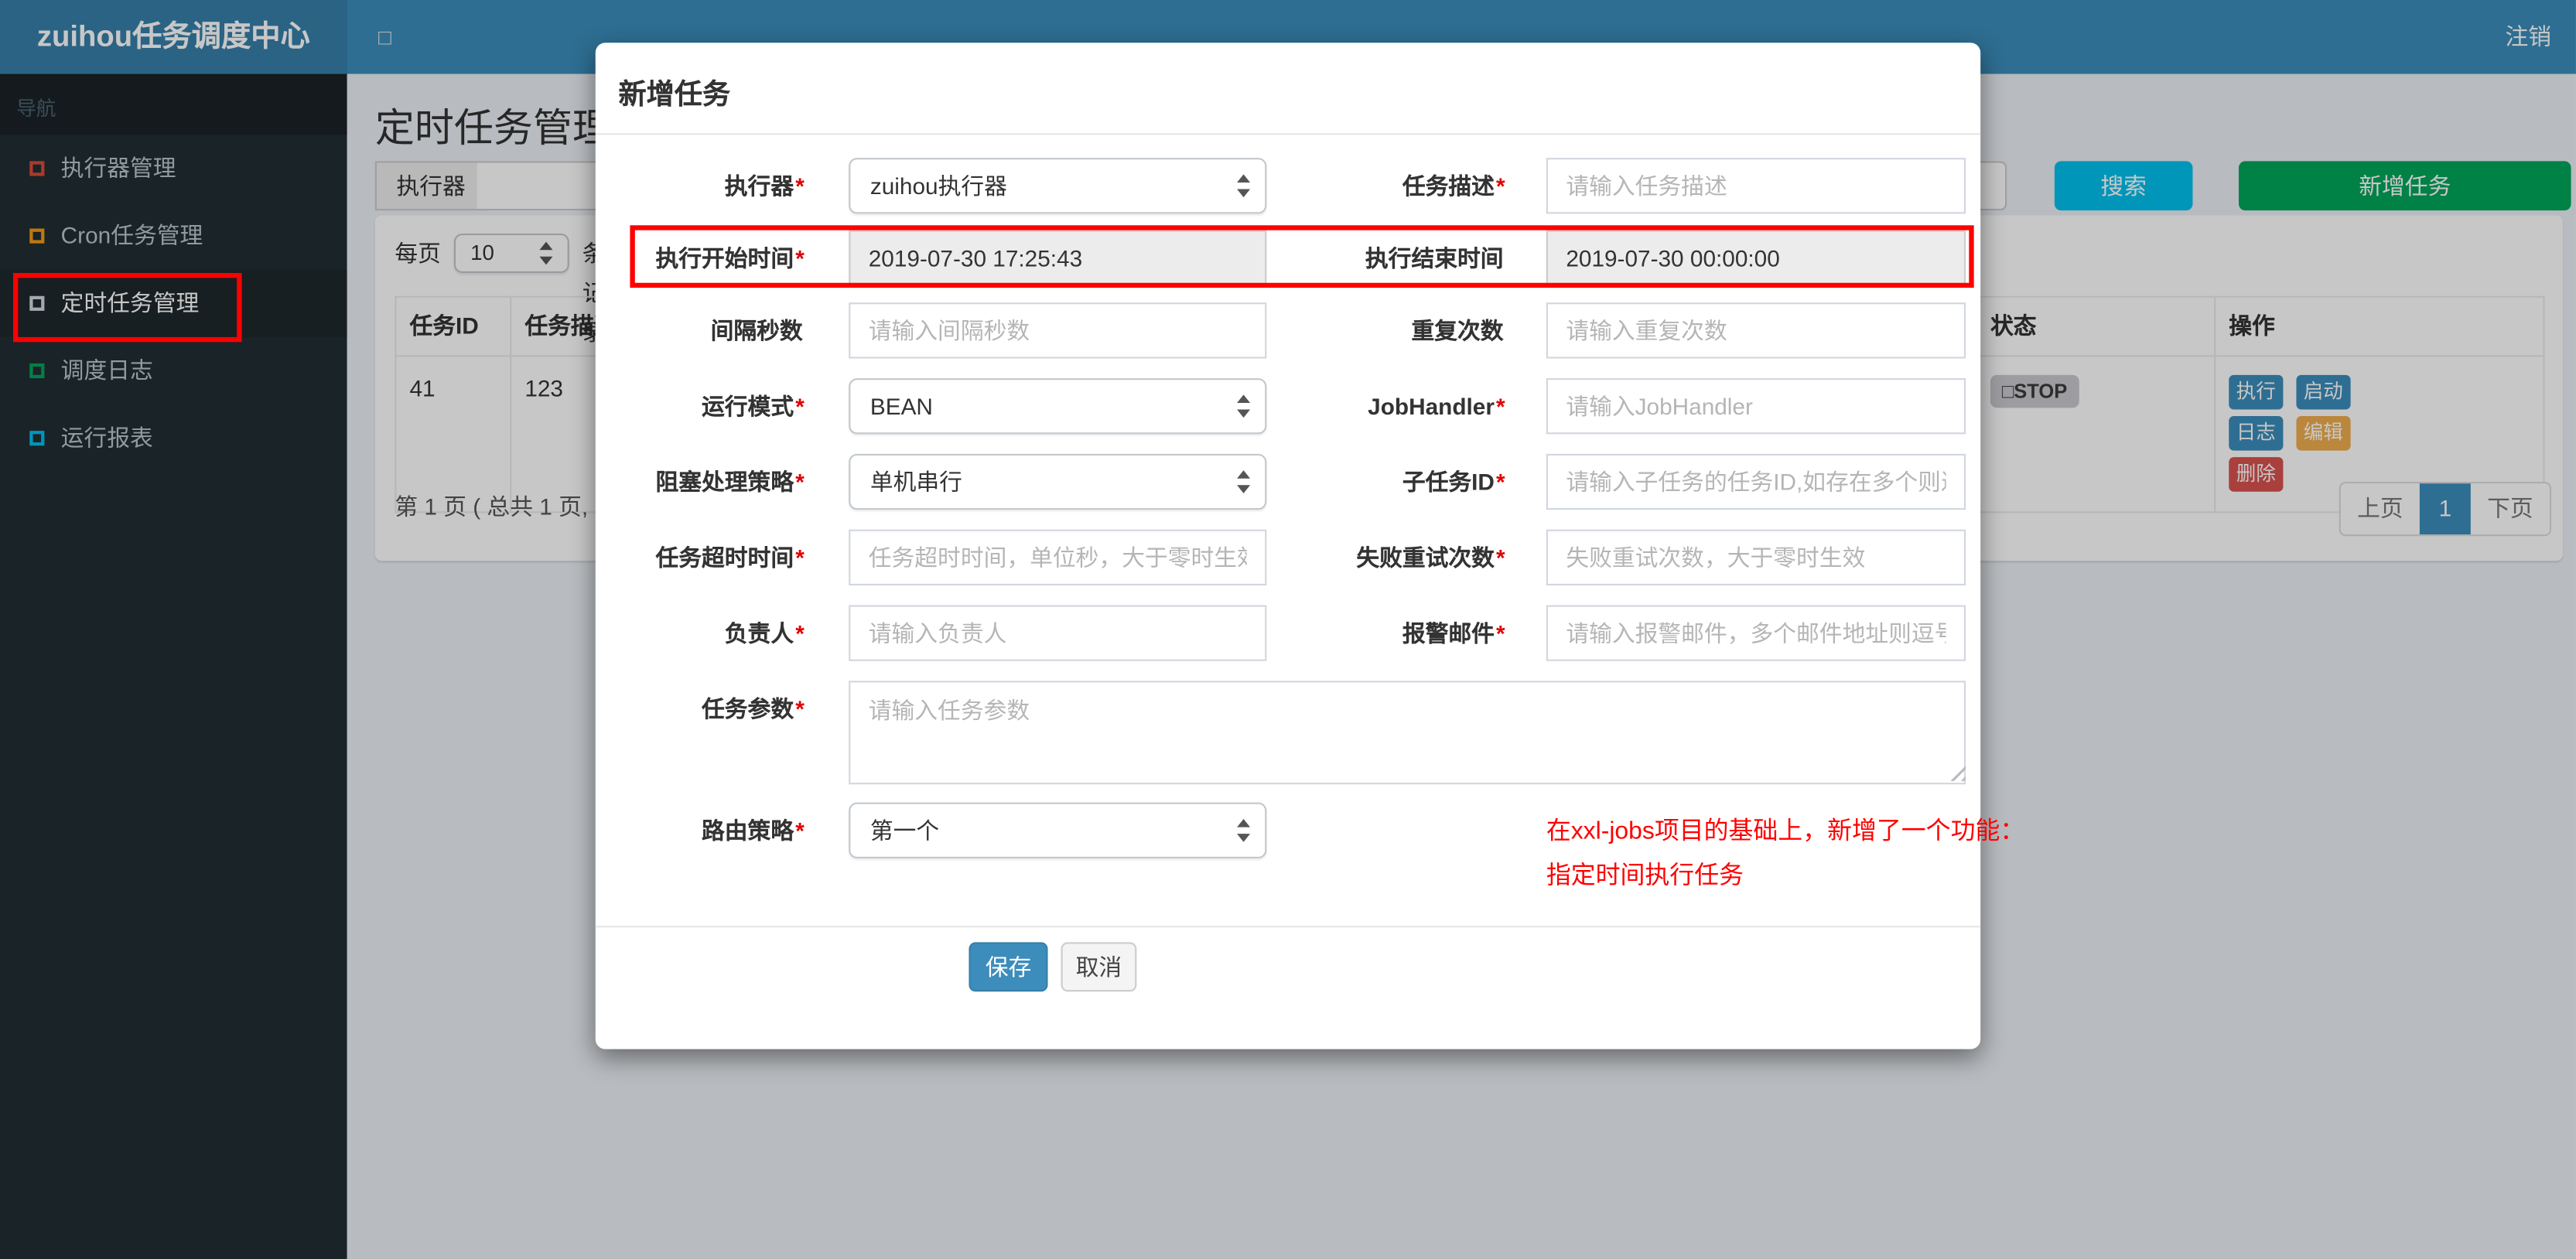 The image size is (2576, 1259). Describe the element at coordinates (753, 831) in the screenshot. I see `route-strategy-label: 路由策略 *` at that location.